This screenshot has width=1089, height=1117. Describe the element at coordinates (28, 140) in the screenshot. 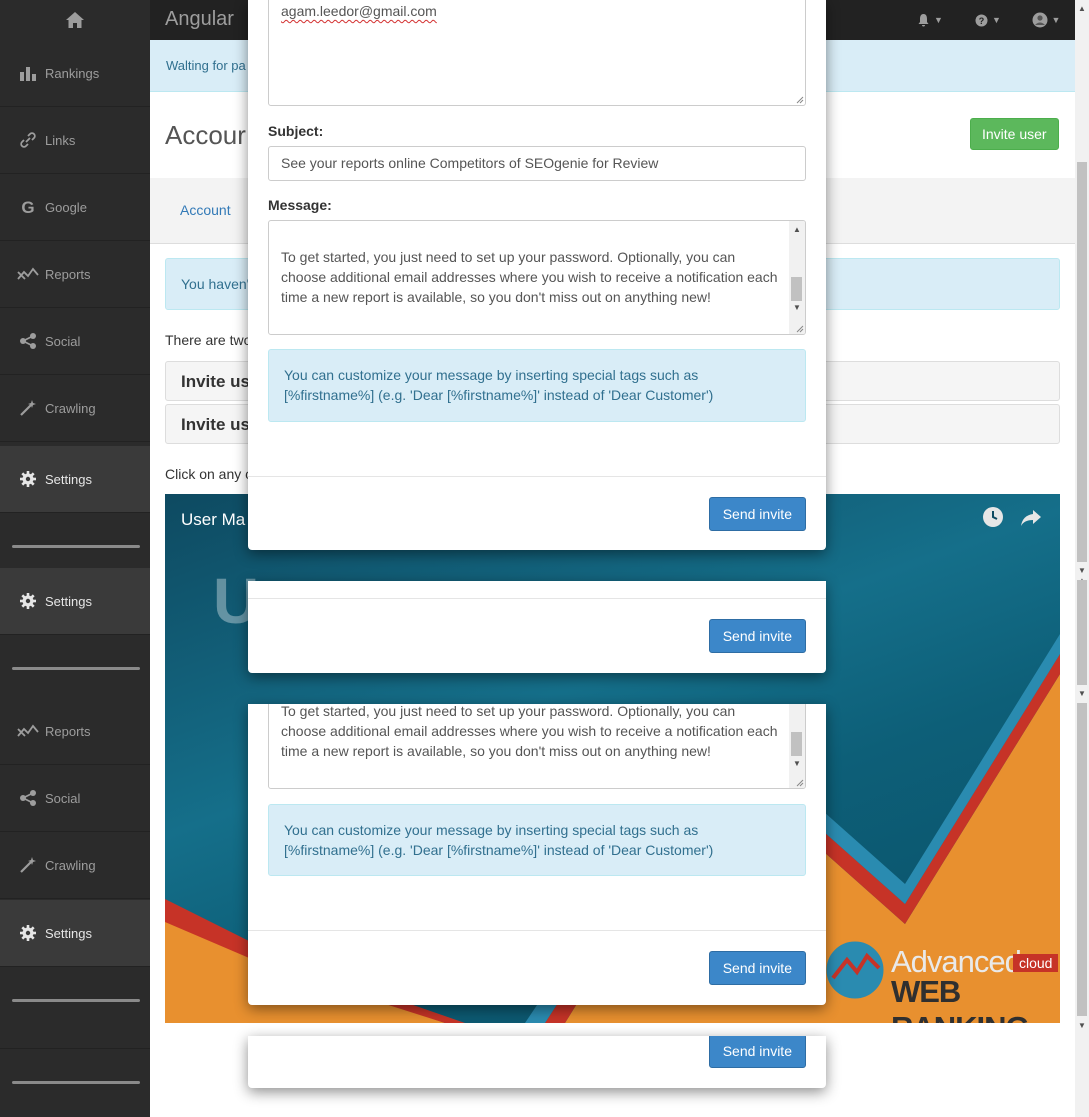

I see `link-icon` at that location.